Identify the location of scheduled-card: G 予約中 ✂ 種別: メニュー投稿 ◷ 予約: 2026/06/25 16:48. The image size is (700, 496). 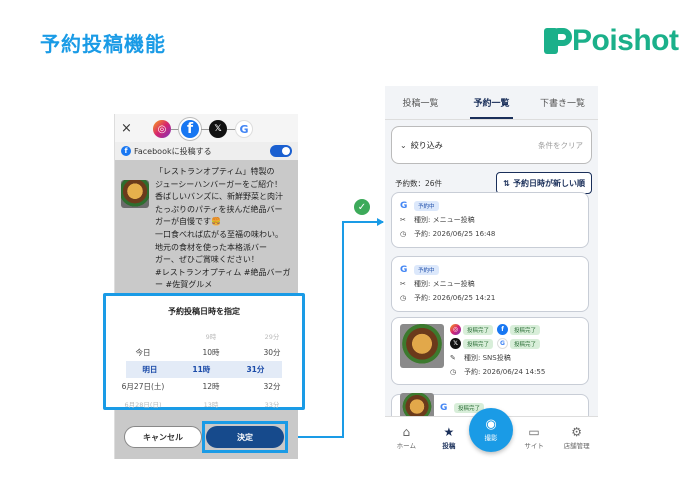
(490, 220).